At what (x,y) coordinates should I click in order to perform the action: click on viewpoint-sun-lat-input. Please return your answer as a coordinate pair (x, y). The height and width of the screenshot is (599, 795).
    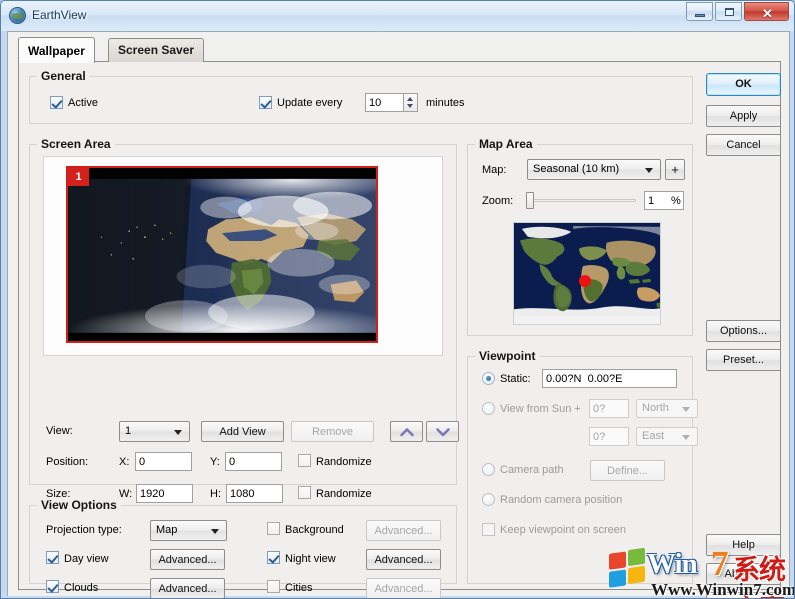
    Looking at the image, I should click on (609, 408).